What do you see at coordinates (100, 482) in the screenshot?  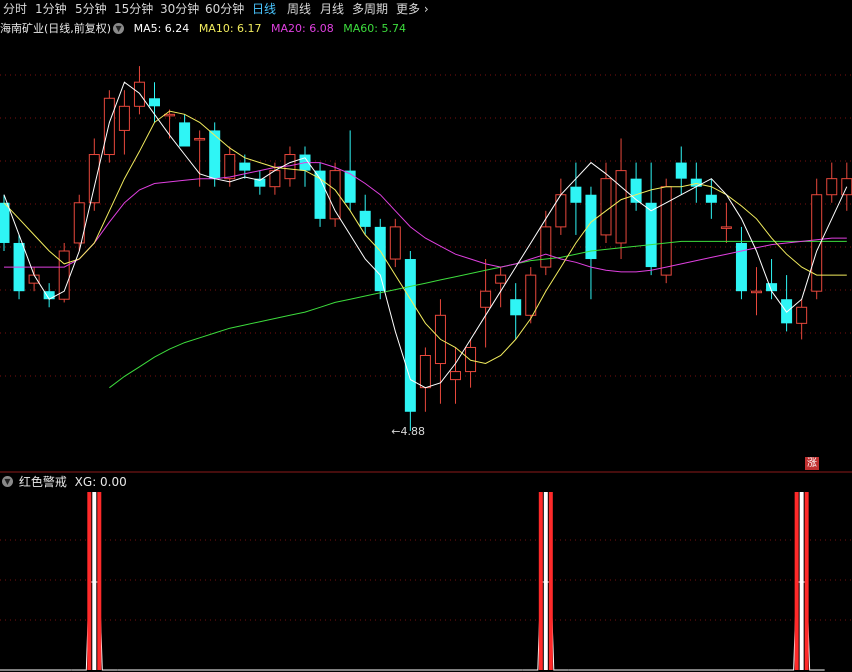 I see `indicator-value: XG: 0.00` at bounding box center [100, 482].